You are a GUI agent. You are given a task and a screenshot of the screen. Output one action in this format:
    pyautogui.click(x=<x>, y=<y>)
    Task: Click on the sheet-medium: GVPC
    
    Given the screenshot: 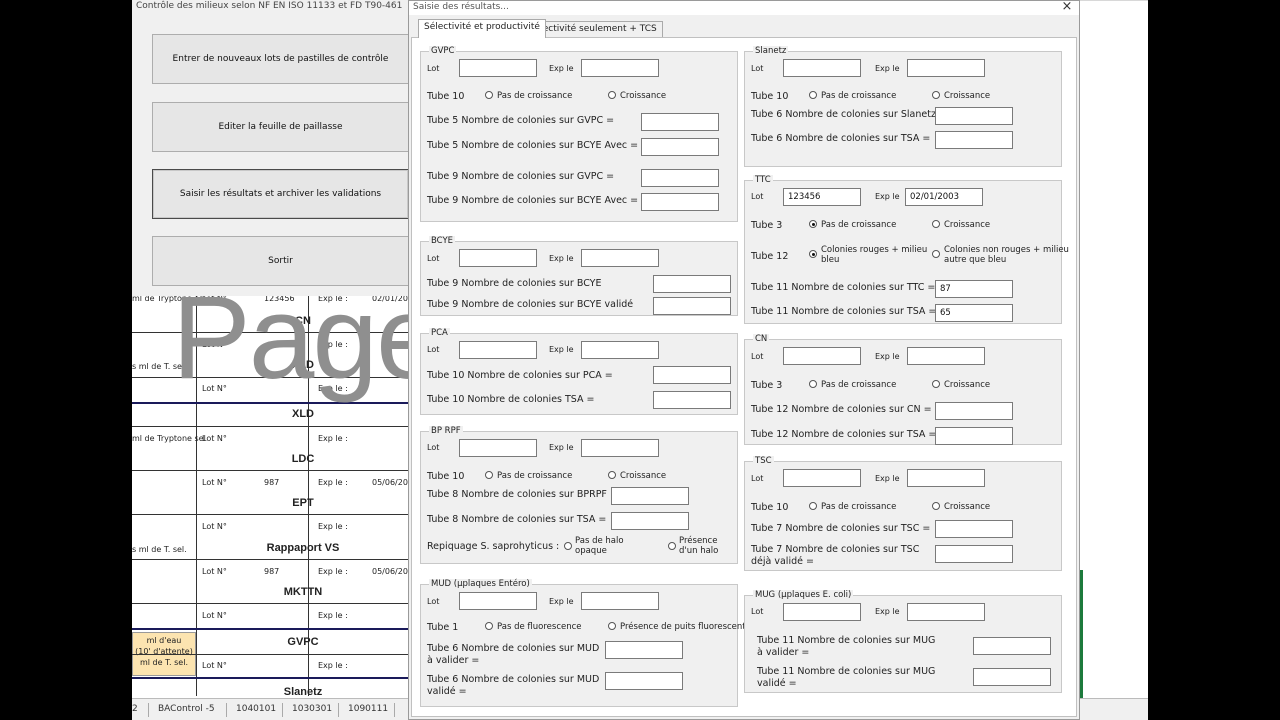 What is the action you would take?
    pyautogui.click(x=303, y=642)
    